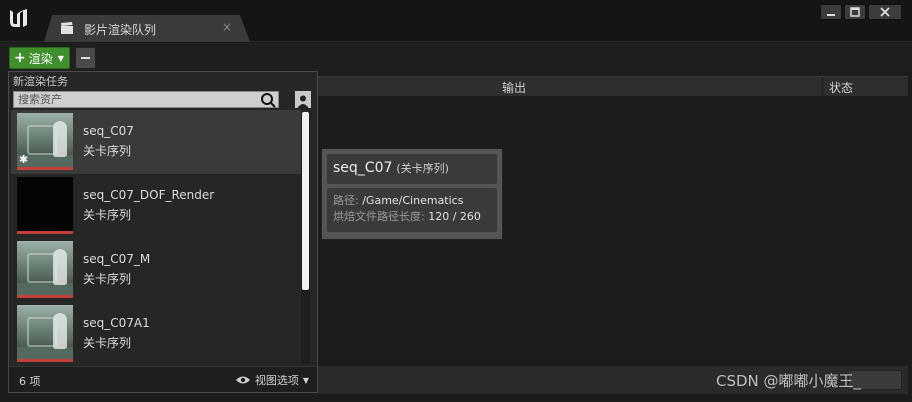  I want to click on asset-name: seq_C07A1, so click(116, 323).